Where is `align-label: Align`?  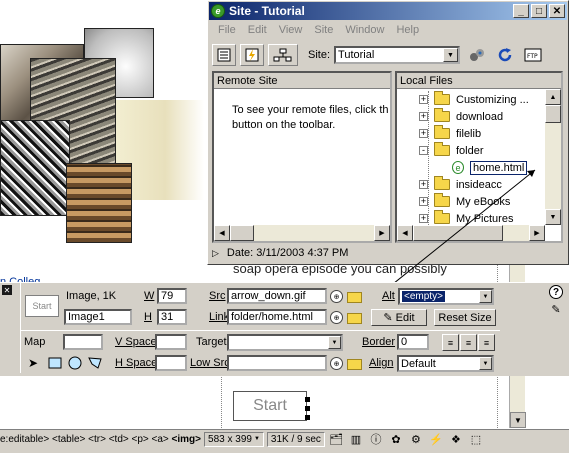 align-label: Align is located at coordinates (381, 363).